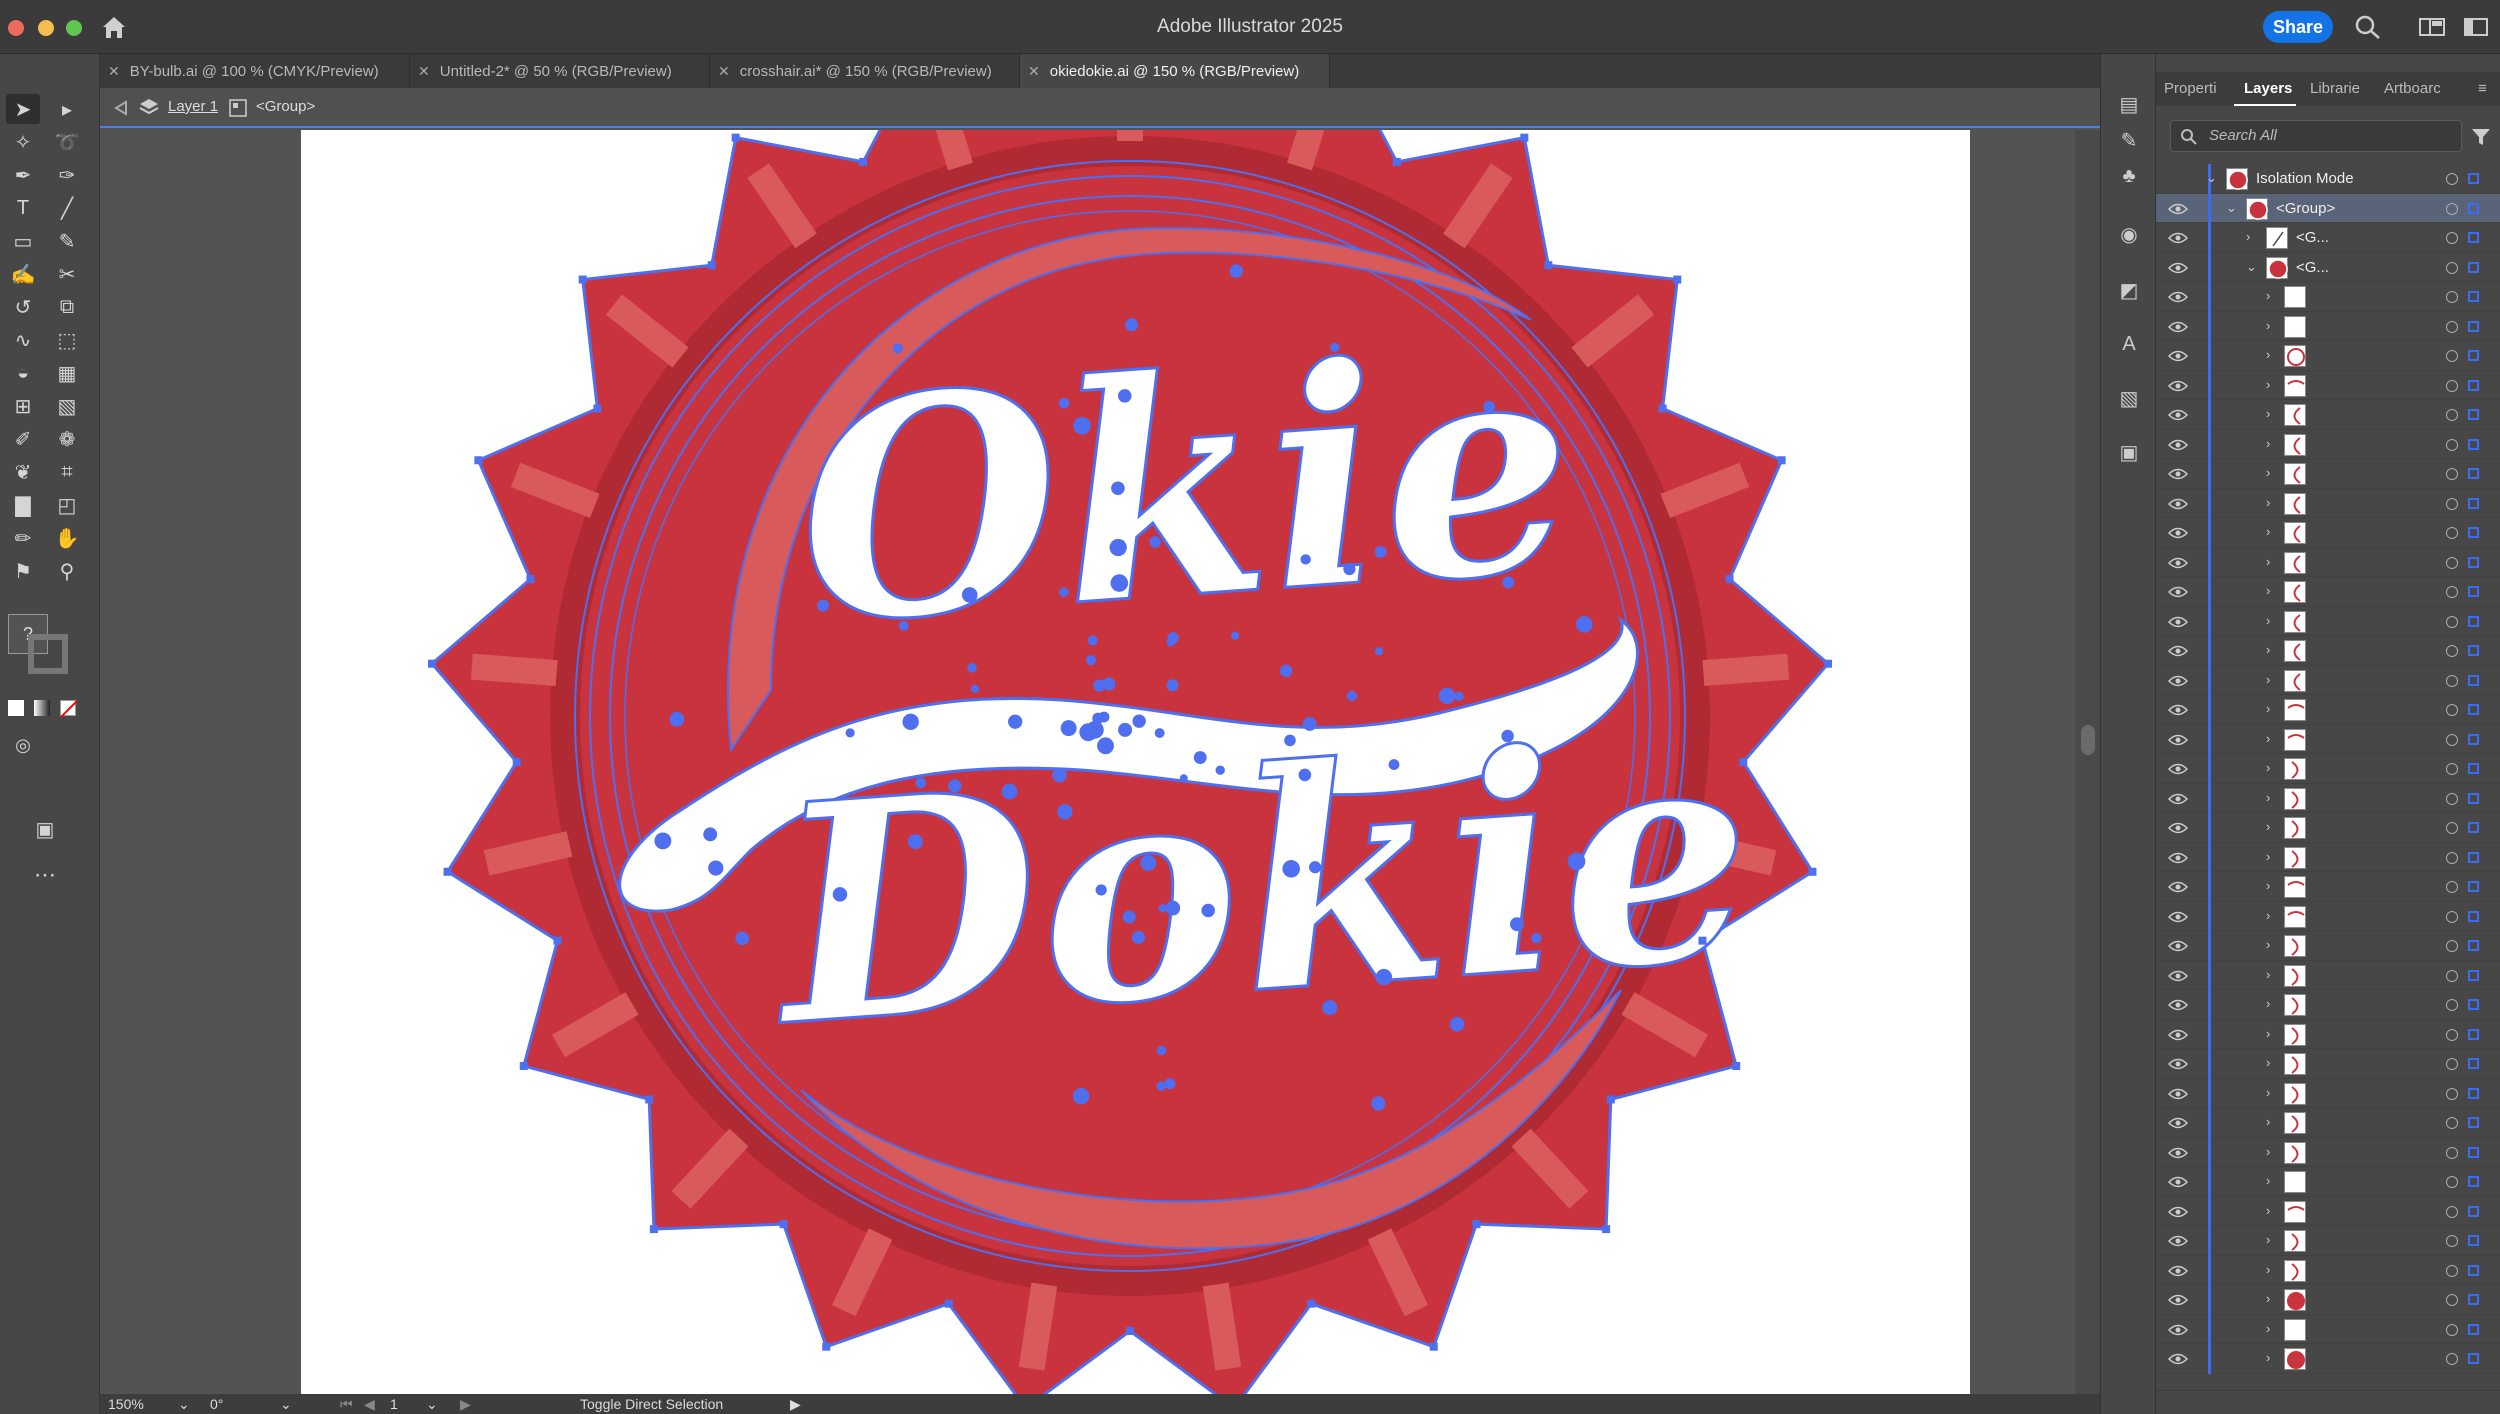 This screenshot has width=2500, height=1414. I want to click on selection-tool-icon: ➤, so click(23, 109).